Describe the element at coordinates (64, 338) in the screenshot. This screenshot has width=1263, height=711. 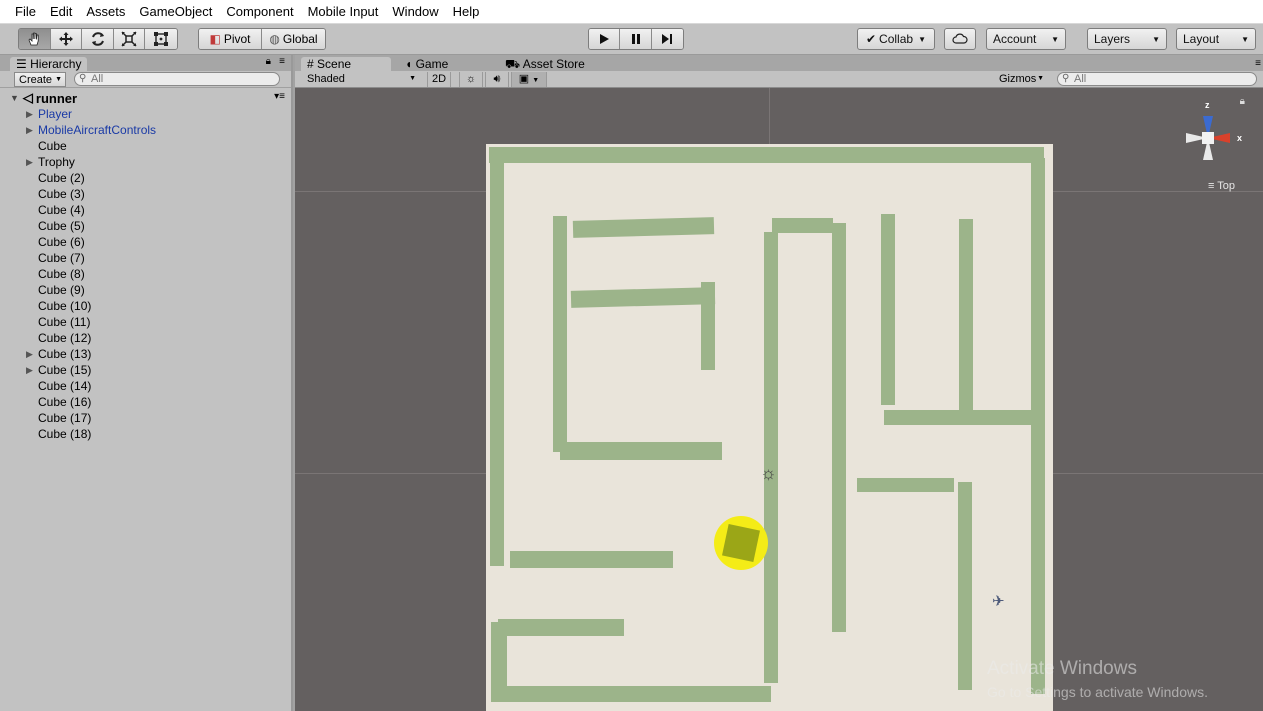
I see `hierarchy-item: Cube (12)` at that location.